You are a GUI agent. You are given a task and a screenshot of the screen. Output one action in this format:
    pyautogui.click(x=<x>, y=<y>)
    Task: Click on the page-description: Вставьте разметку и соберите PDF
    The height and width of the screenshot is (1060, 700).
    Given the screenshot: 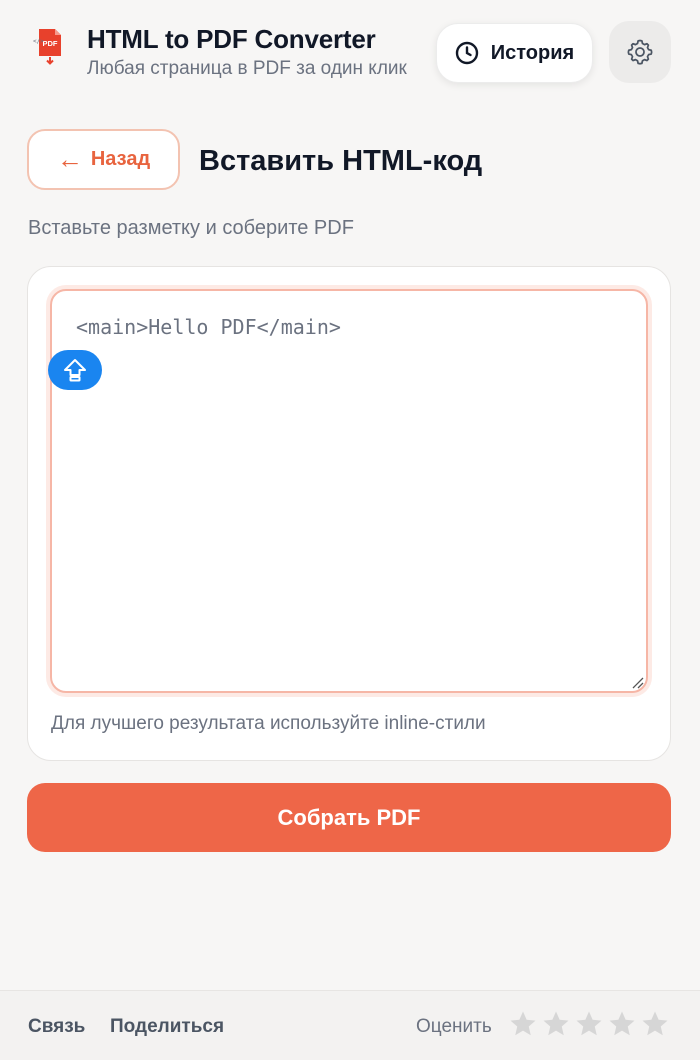 What is the action you would take?
    pyautogui.click(x=191, y=228)
    